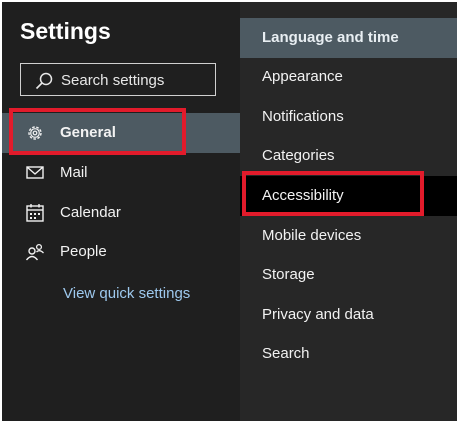  I want to click on menu-item-label: Accessibility, so click(303, 195).